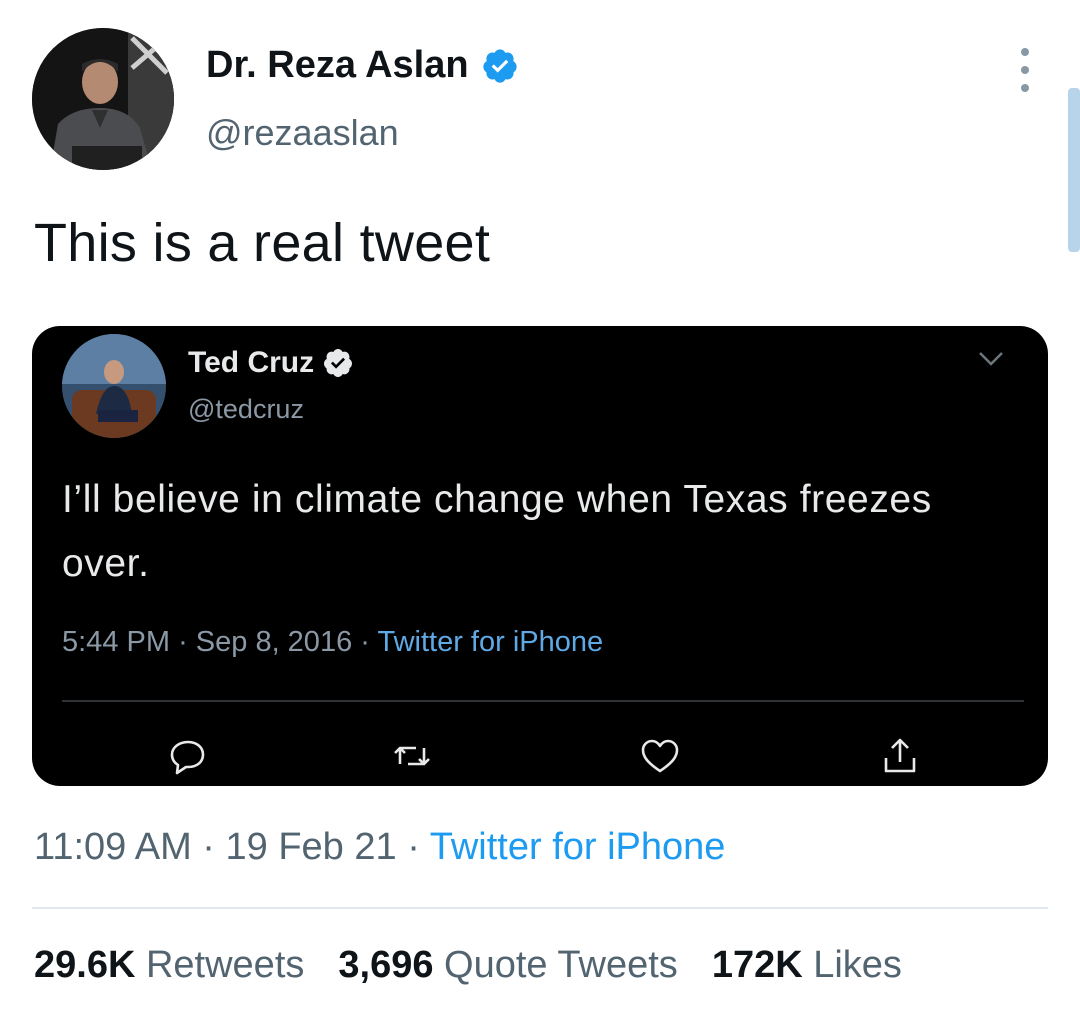 The image size is (1080, 1023). Describe the element at coordinates (251, 362) in the screenshot. I see `embedded-display-name: Ted Cruz` at that location.